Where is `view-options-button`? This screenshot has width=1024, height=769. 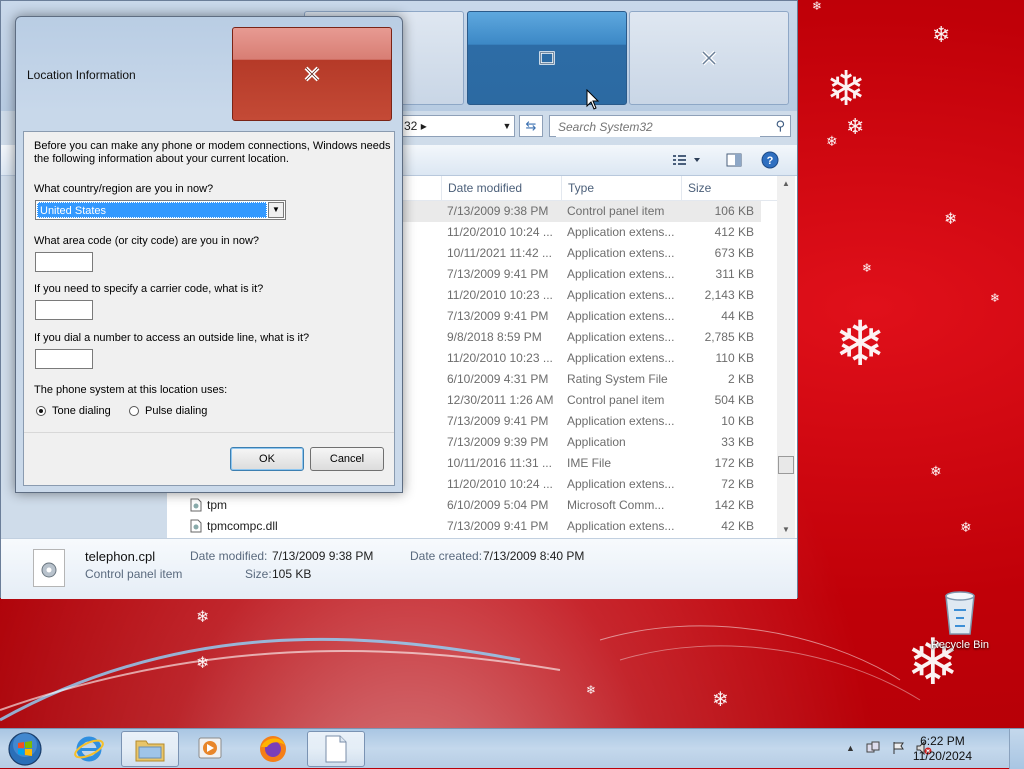
view-options-button is located at coordinates (687, 160).